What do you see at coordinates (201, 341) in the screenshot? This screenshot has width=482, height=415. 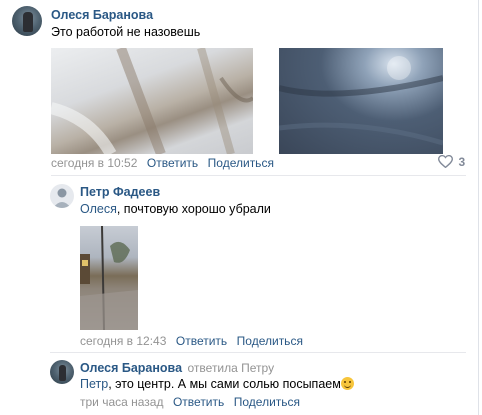 I see `comment1-reply-button: Ответить` at bounding box center [201, 341].